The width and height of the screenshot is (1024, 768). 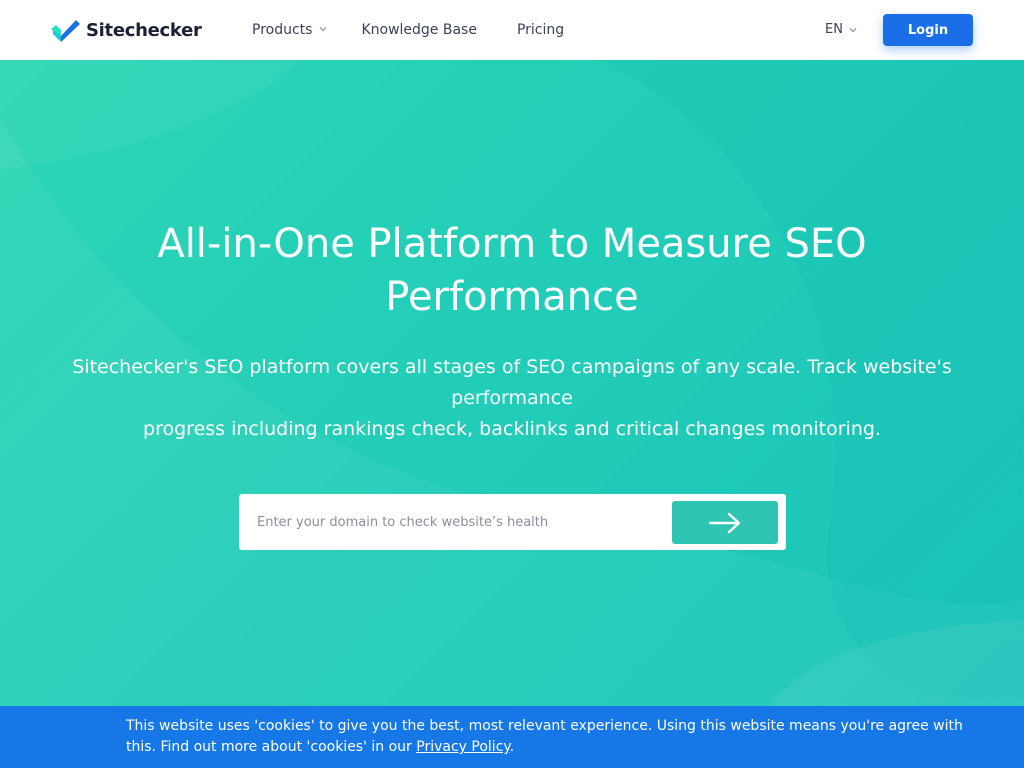 What do you see at coordinates (457, 522) in the screenshot?
I see `domain-input` at bounding box center [457, 522].